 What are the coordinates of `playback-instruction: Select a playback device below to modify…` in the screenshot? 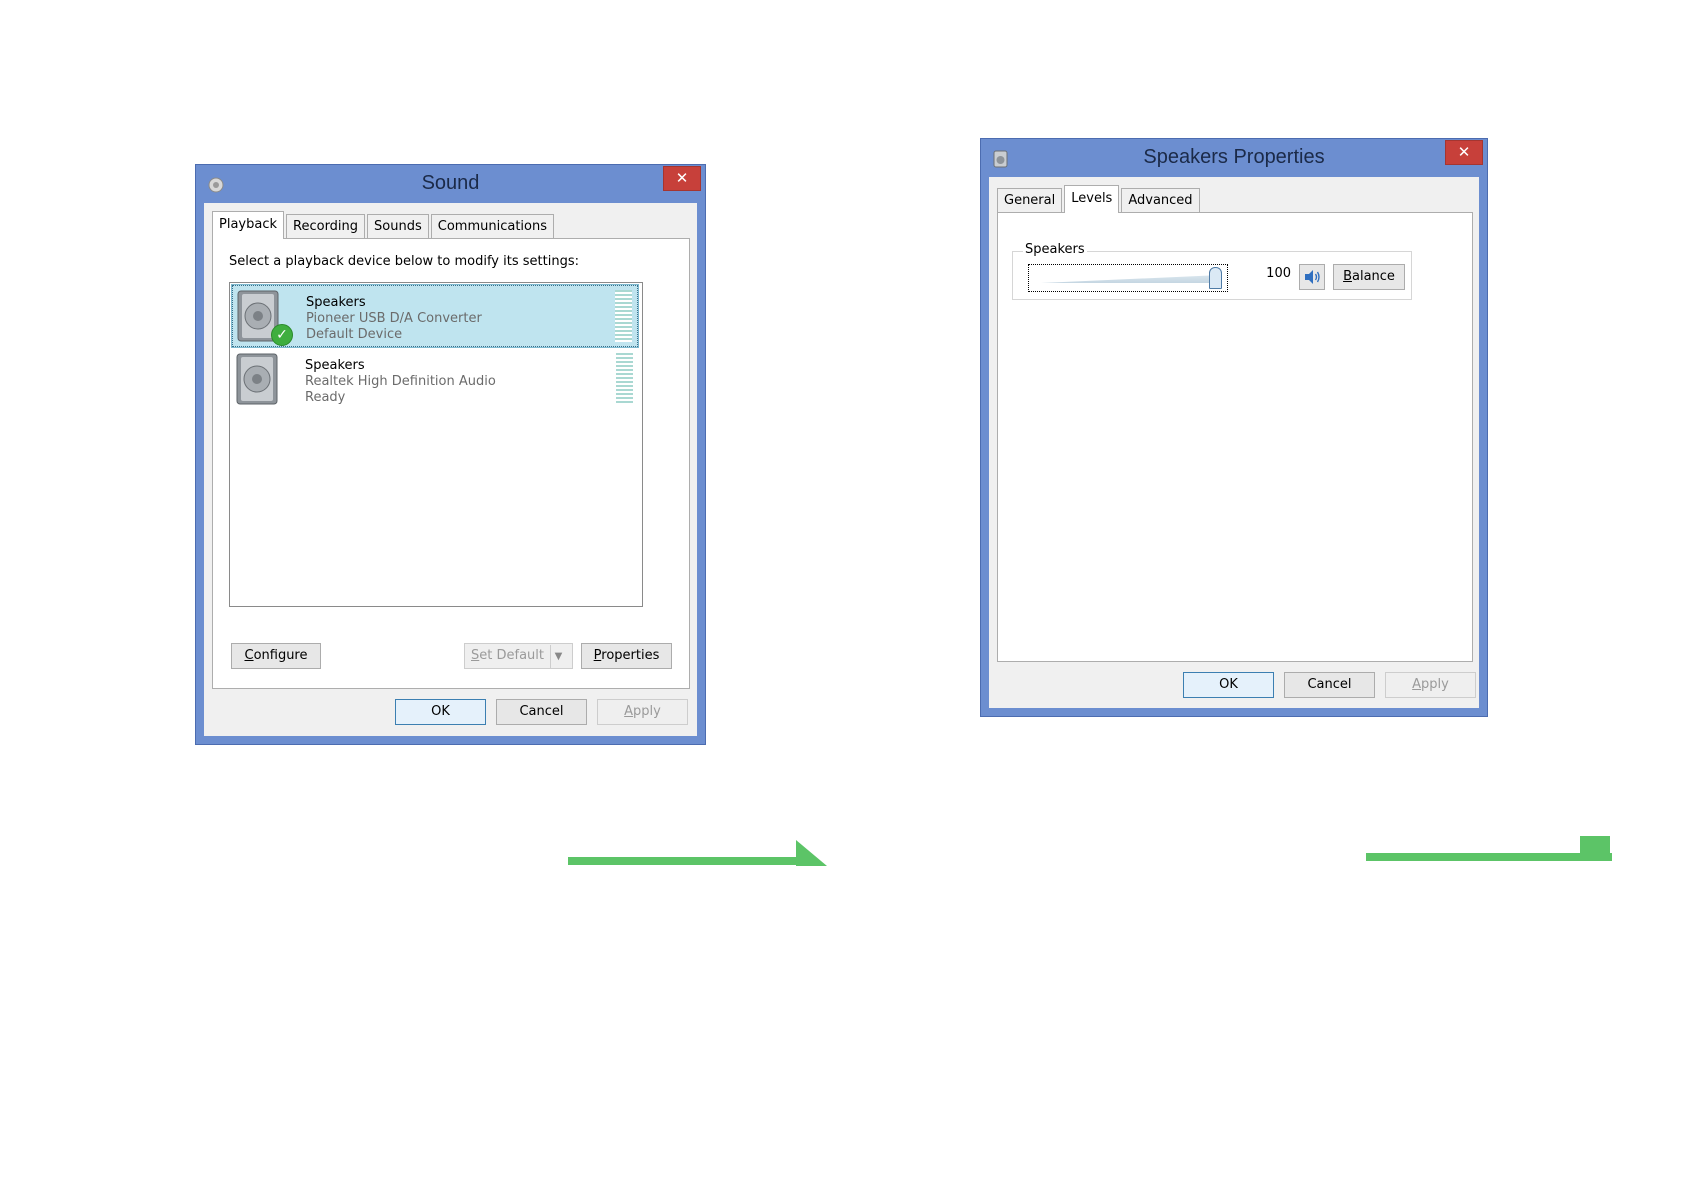 It's located at (404, 261).